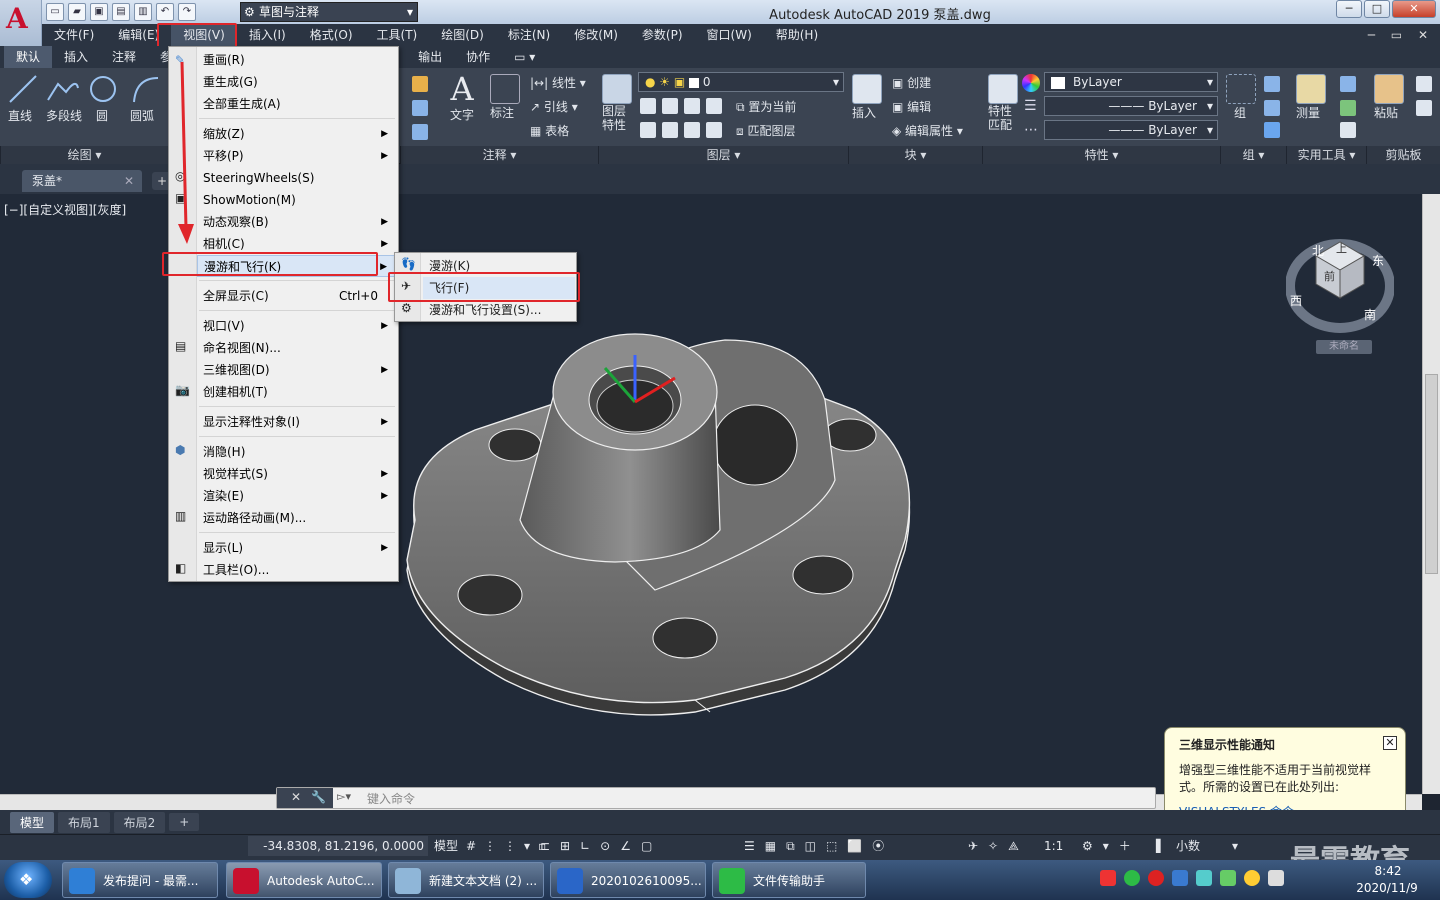 The width and height of the screenshot is (1440, 900). I want to click on menu-item-annotative-objects: 显示注释性对象(I) ▶, so click(297, 422).